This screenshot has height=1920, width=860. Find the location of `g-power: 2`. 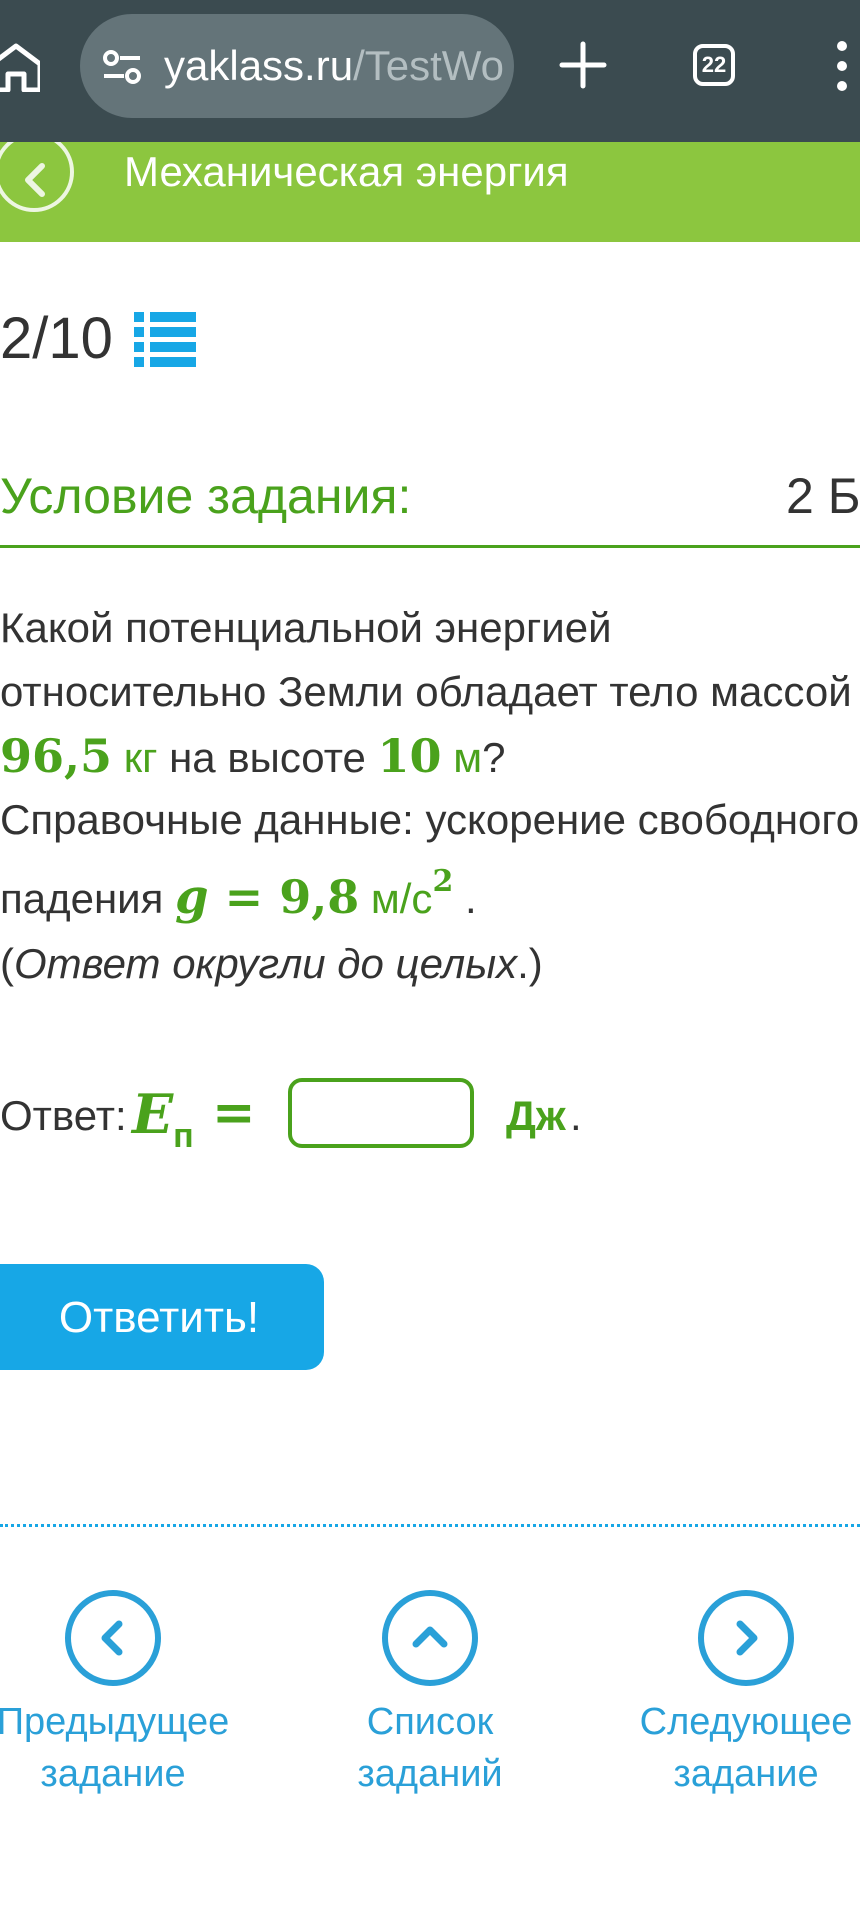

g-power: 2 is located at coordinates (443, 881).